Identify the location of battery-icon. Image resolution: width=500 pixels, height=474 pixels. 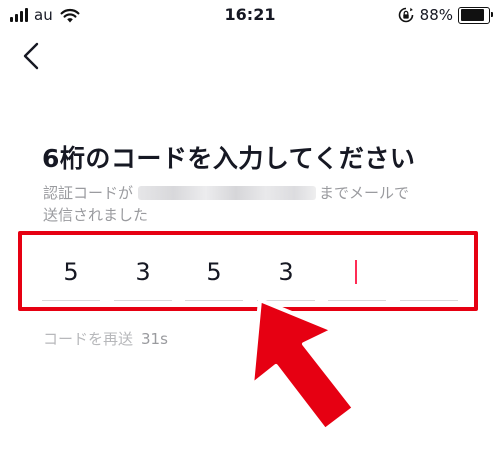
(475, 15).